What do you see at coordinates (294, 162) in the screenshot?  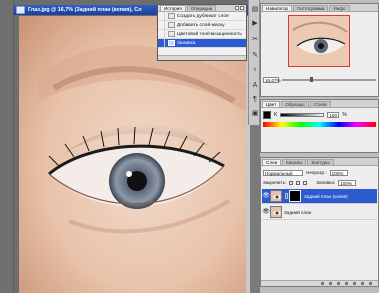 I see `tab-channels: Каналы` at bounding box center [294, 162].